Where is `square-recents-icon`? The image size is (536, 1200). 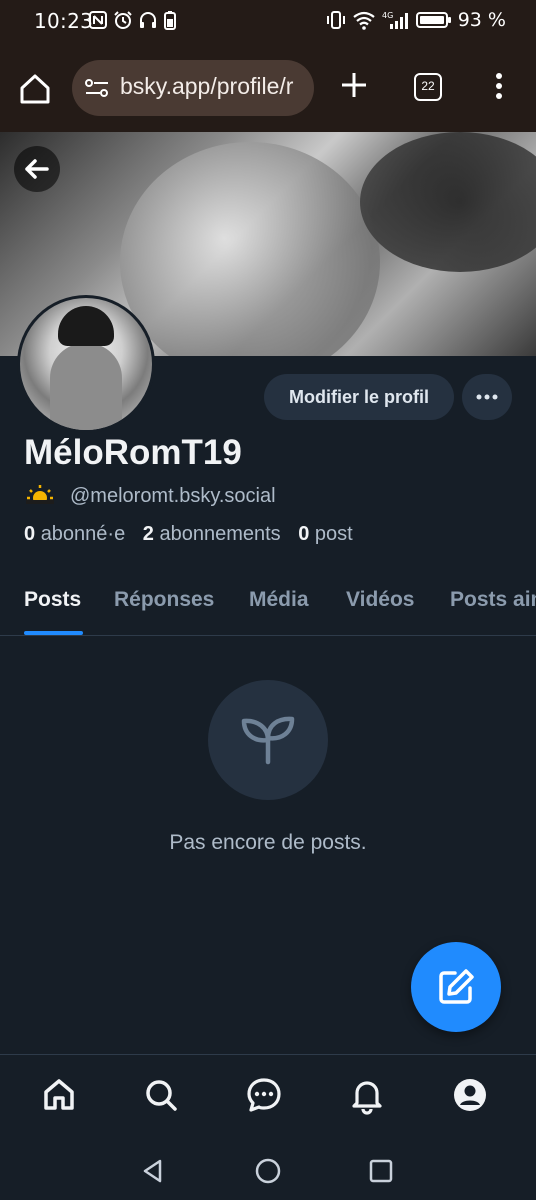
square-recents-icon is located at coordinates (381, 1171).